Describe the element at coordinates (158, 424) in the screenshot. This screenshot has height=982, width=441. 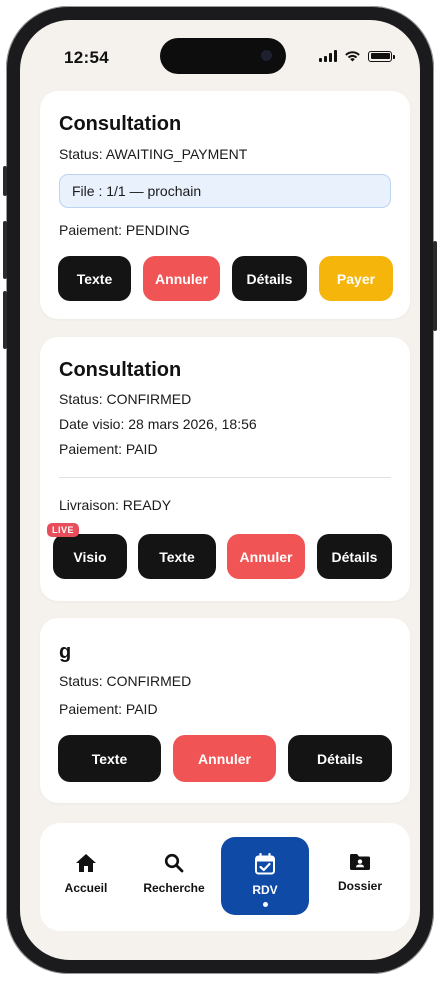
I see `visio-date-text: Date visio: 28 mars 2026, 18:56` at that location.